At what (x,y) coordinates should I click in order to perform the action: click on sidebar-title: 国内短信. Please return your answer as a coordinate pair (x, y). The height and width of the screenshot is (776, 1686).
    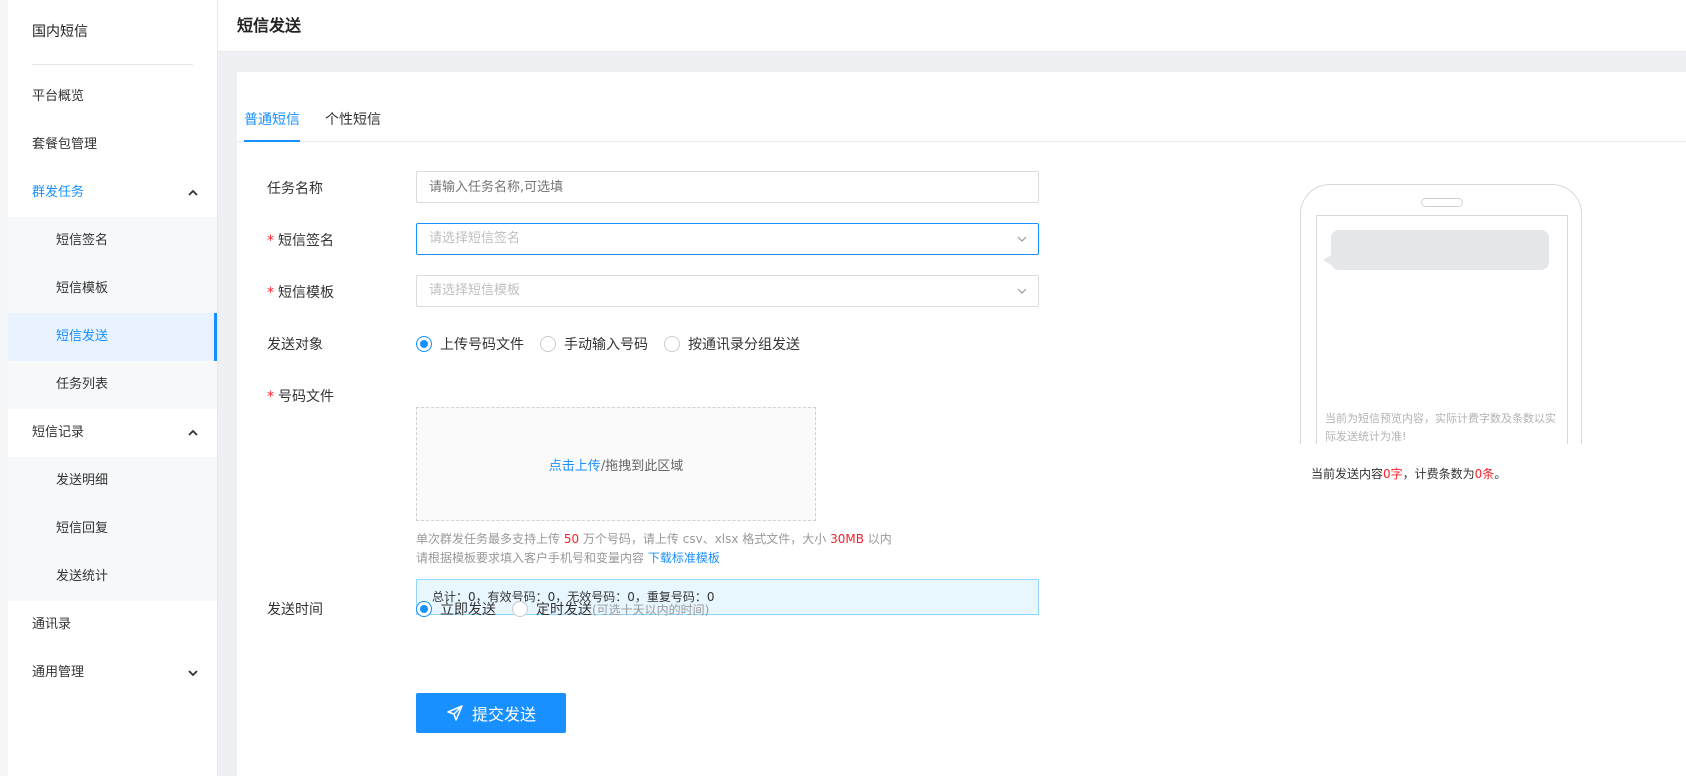
    Looking at the image, I should click on (60, 32).